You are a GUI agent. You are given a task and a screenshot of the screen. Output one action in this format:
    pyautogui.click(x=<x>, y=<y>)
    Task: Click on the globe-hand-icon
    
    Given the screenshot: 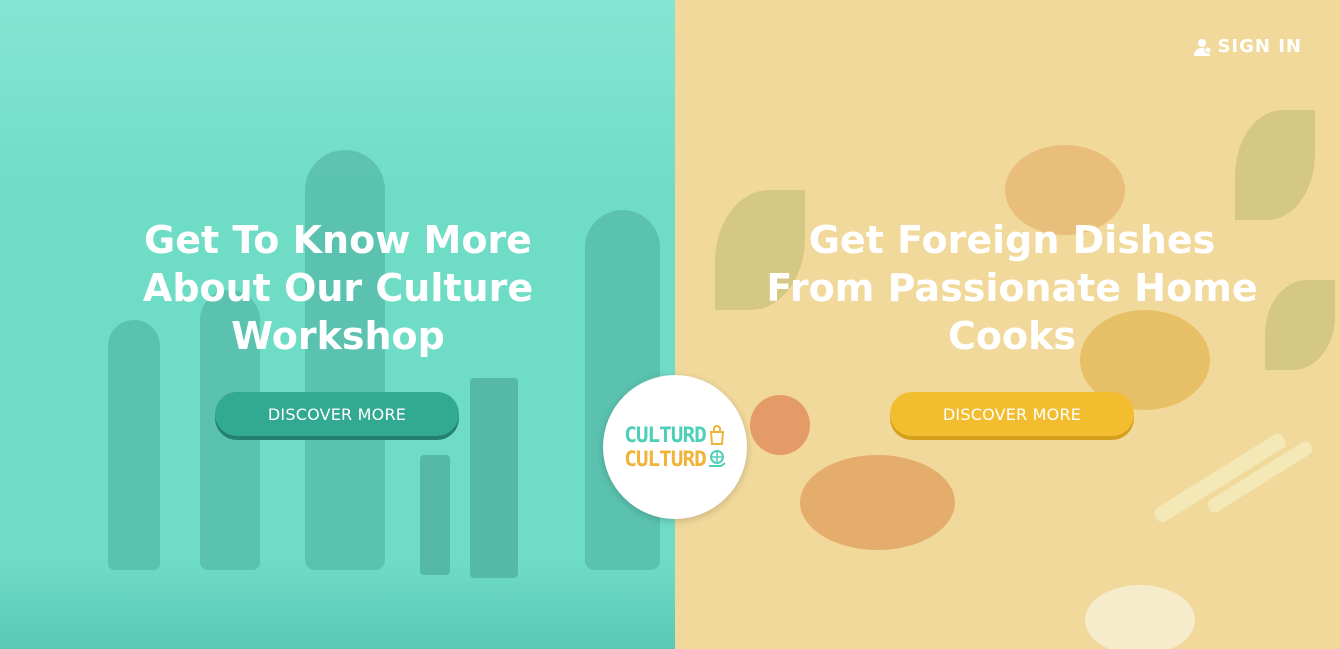 What is the action you would take?
    pyautogui.click(x=717, y=458)
    